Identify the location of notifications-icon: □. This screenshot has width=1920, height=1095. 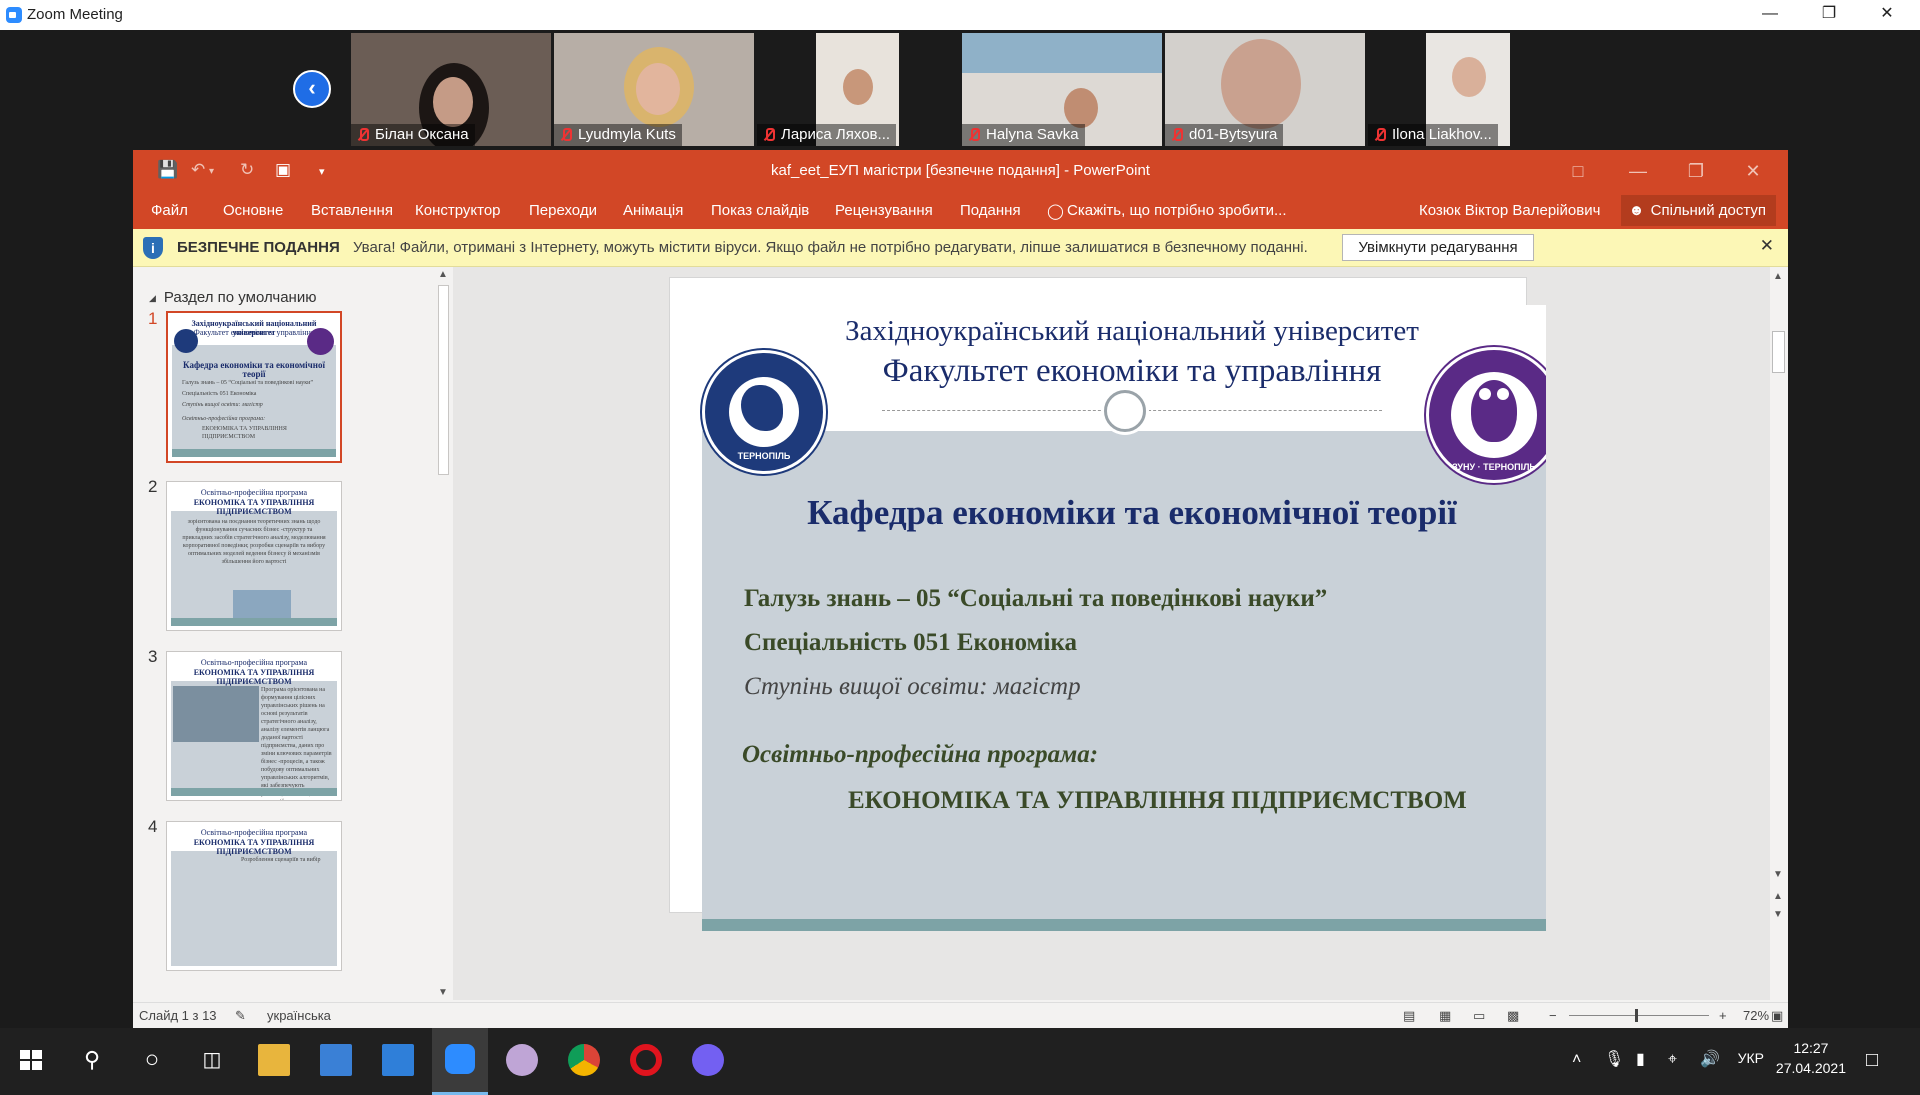
(1882, 1060).